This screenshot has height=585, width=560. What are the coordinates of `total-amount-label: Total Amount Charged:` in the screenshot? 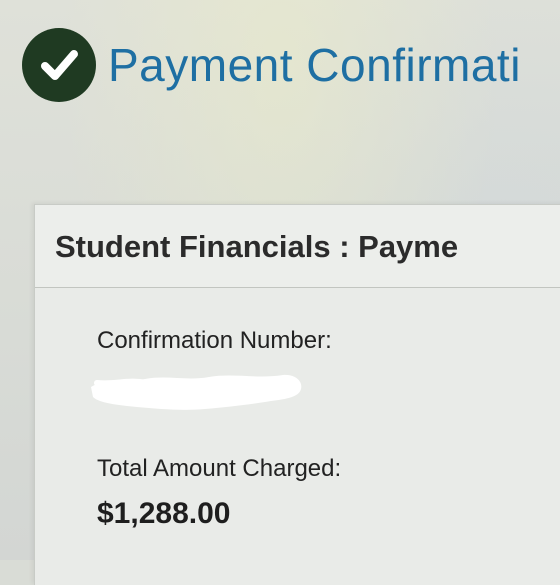 It's located at (219, 468).